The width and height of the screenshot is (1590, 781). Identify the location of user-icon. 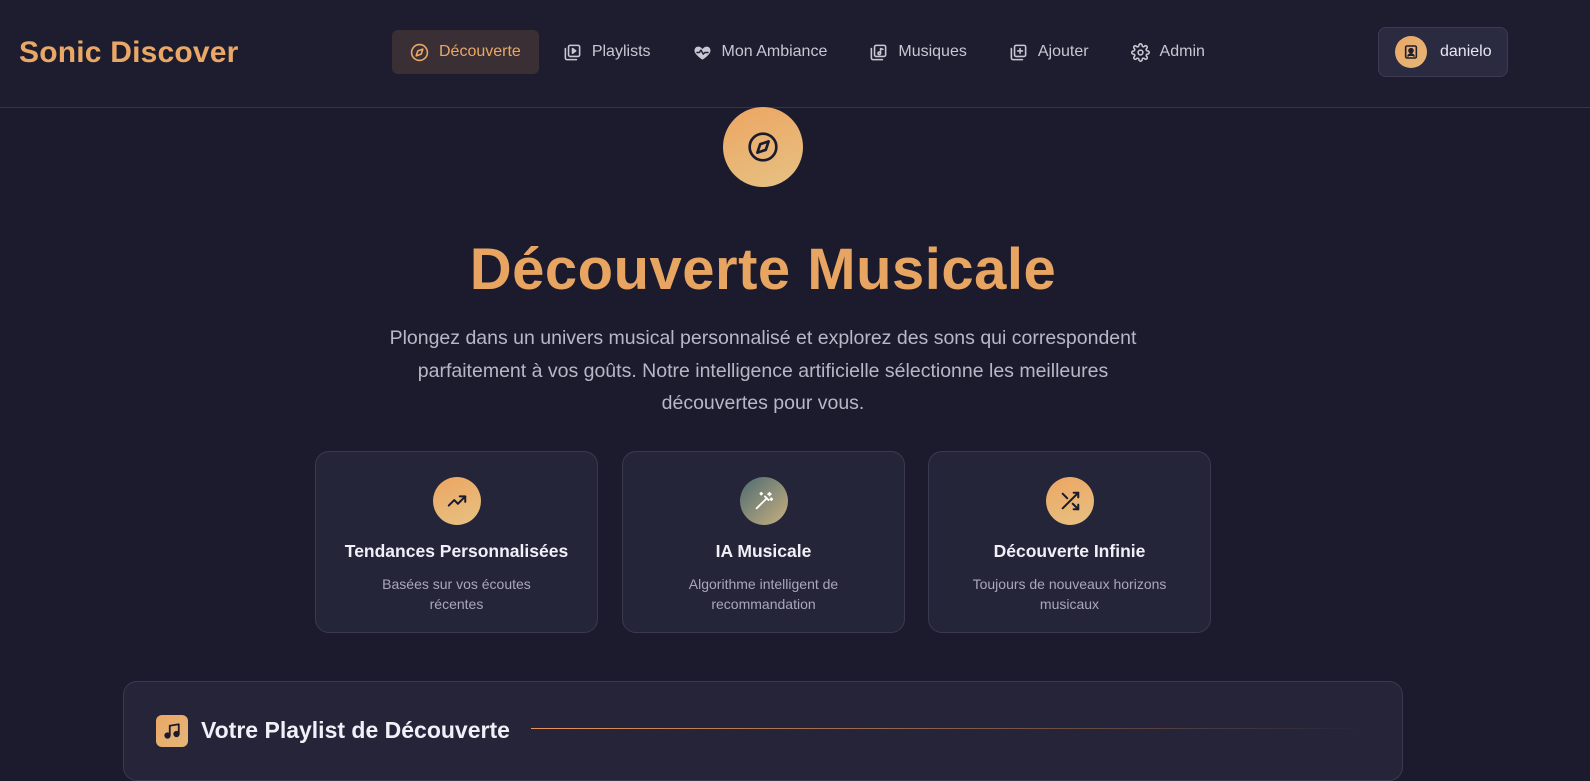
(1411, 52).